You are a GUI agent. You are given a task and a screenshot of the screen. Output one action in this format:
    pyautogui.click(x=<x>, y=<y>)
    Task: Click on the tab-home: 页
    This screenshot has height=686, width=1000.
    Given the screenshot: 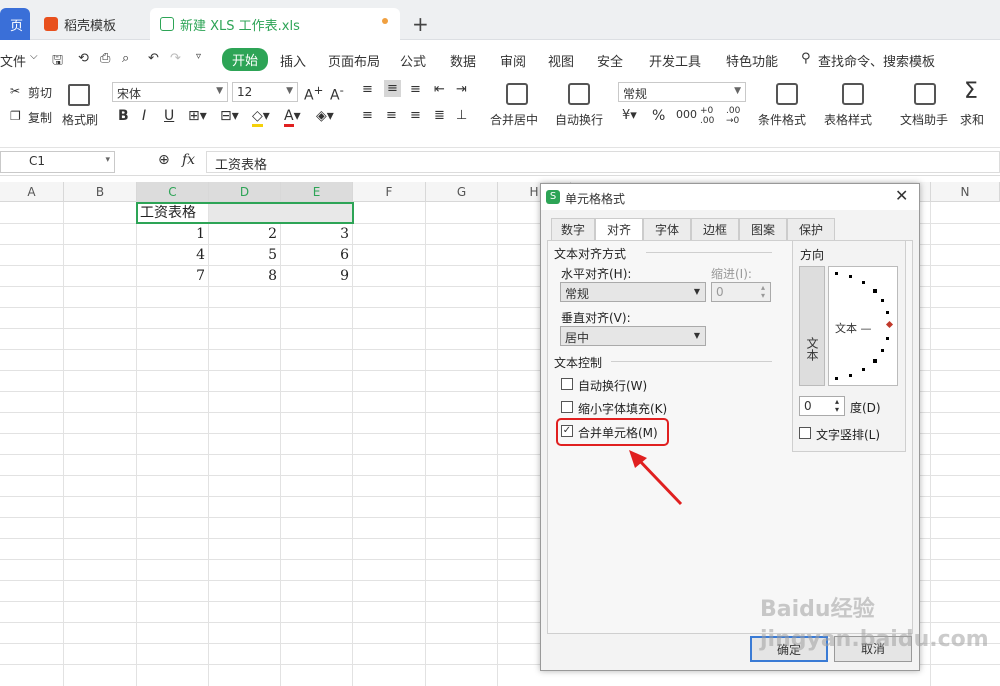 What is the action you would take?
    pyautogui.click(x=15, y=24)
    